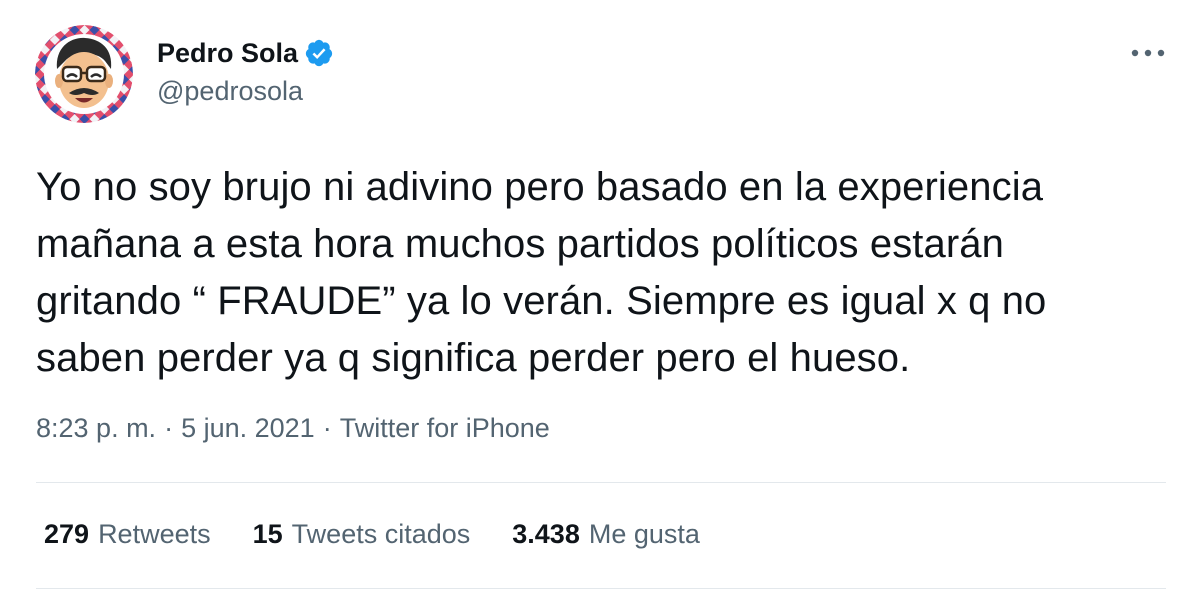  Describe the element at coordinates (644, 534) in the screenshot. I see `likes-label: Me gusta` at that location.